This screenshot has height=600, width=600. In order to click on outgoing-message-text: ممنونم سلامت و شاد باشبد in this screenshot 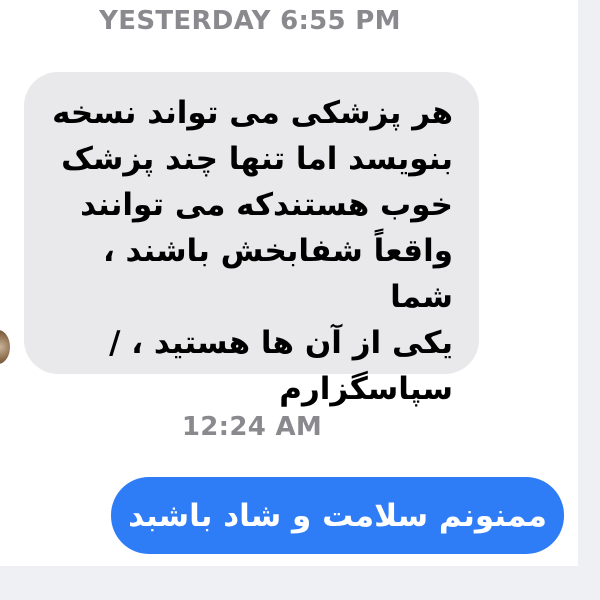, I will do `click(337, 515)`.